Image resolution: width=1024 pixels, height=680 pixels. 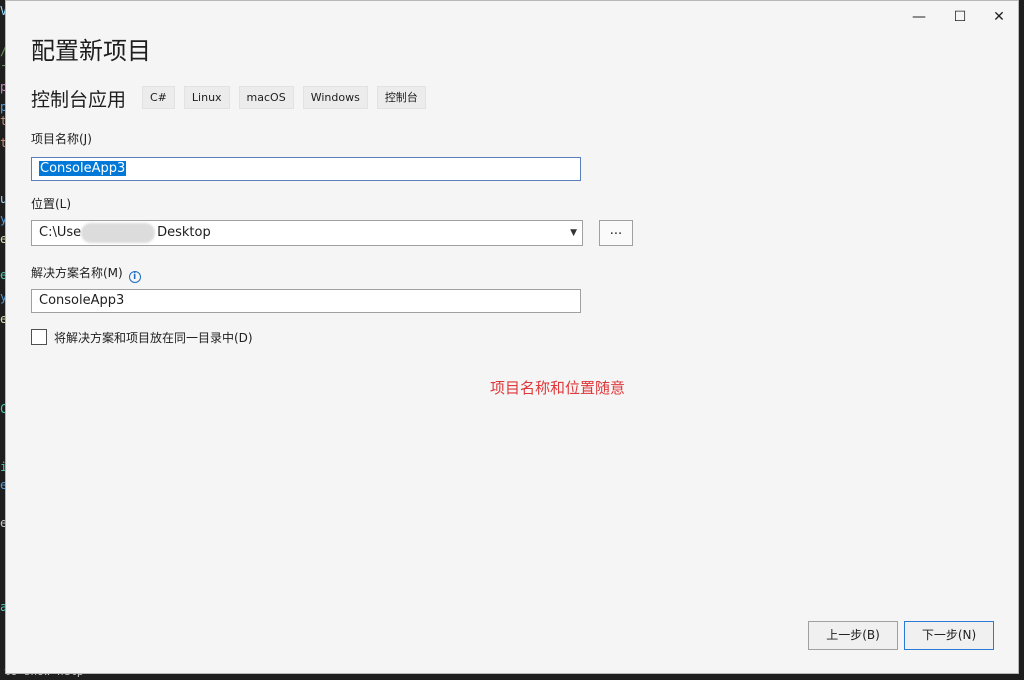 I want to click on location-combobox: C:\Use Desktop ▼, so click(x=307, y=233).